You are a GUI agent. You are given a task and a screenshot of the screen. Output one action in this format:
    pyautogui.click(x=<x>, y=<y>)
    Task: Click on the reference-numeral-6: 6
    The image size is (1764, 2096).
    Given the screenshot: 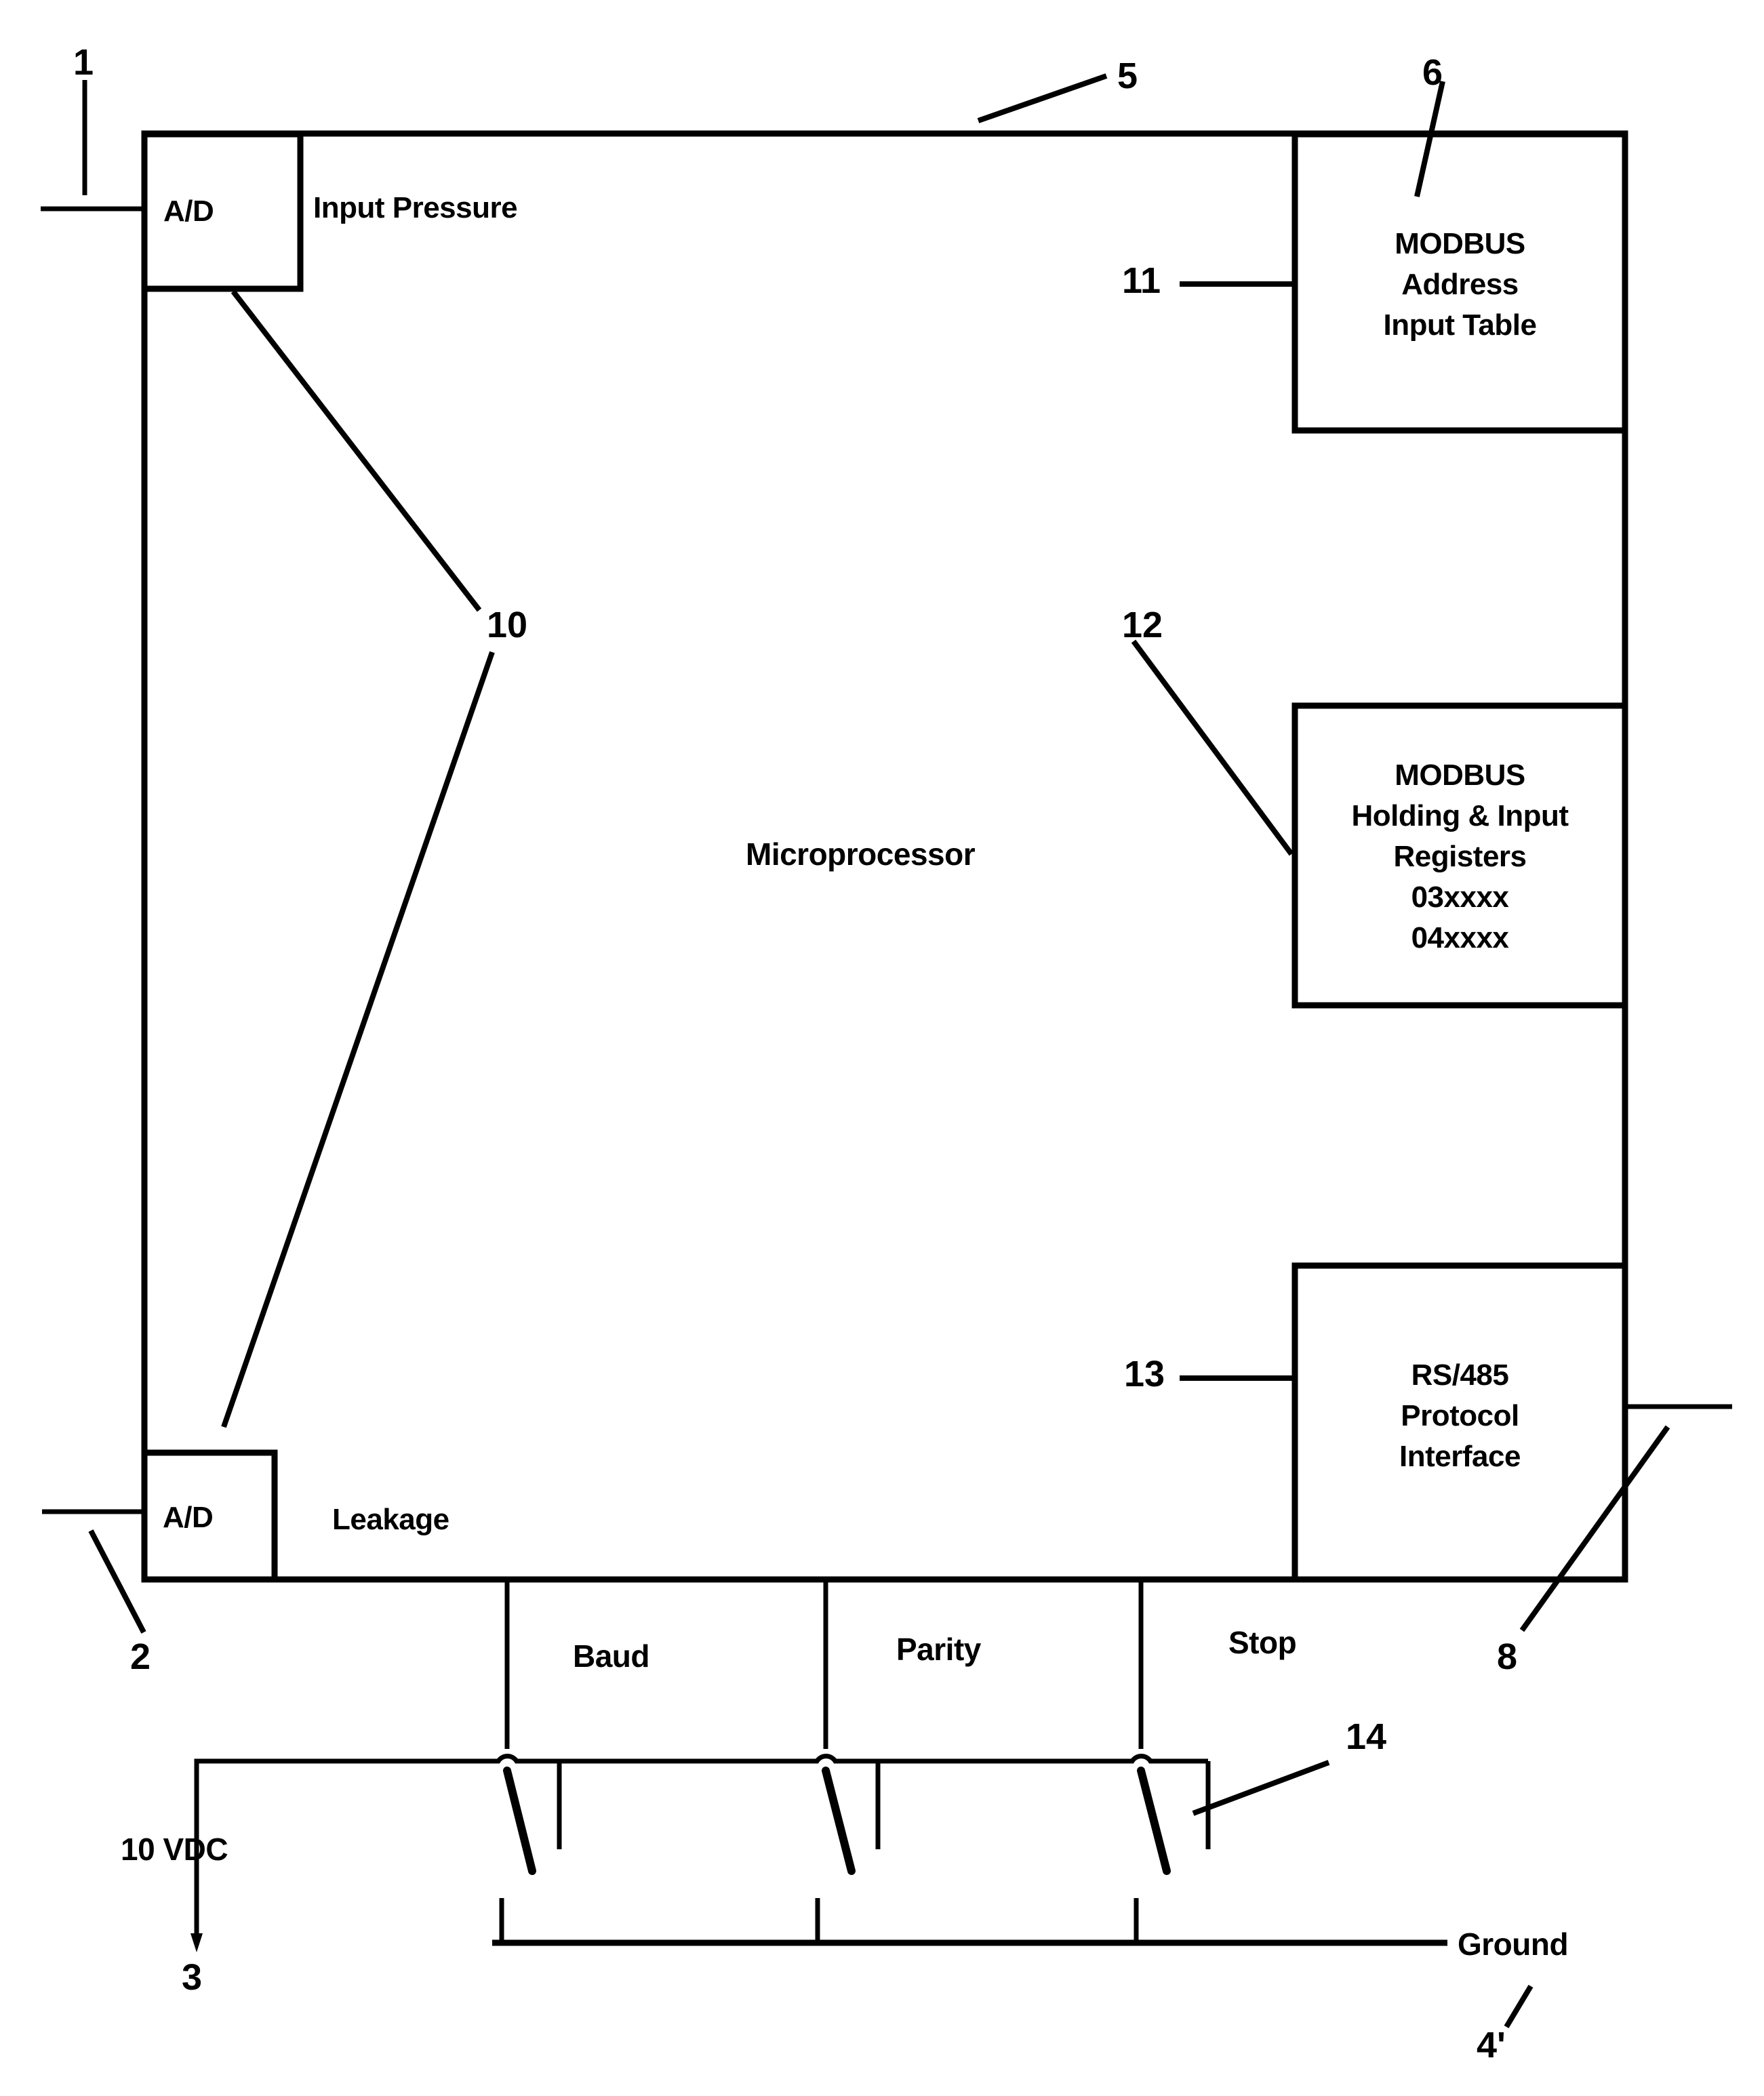 What is the action you would take?
    pyautogui.click(x=1432, y=72)
    